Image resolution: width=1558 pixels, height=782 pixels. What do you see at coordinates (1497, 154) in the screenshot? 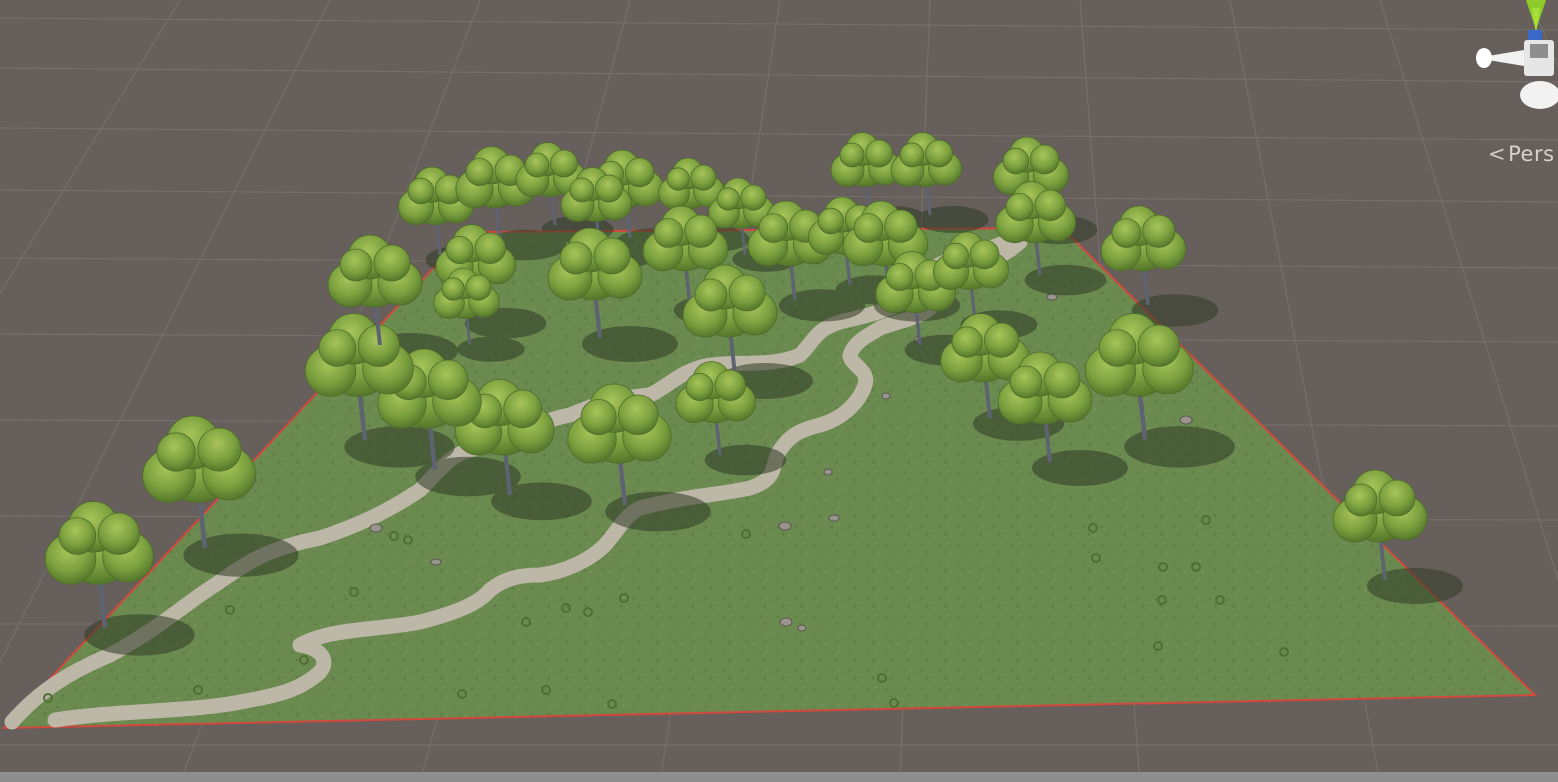
I see `chevron-left-icon: <` at bounding box center [1497, 154].